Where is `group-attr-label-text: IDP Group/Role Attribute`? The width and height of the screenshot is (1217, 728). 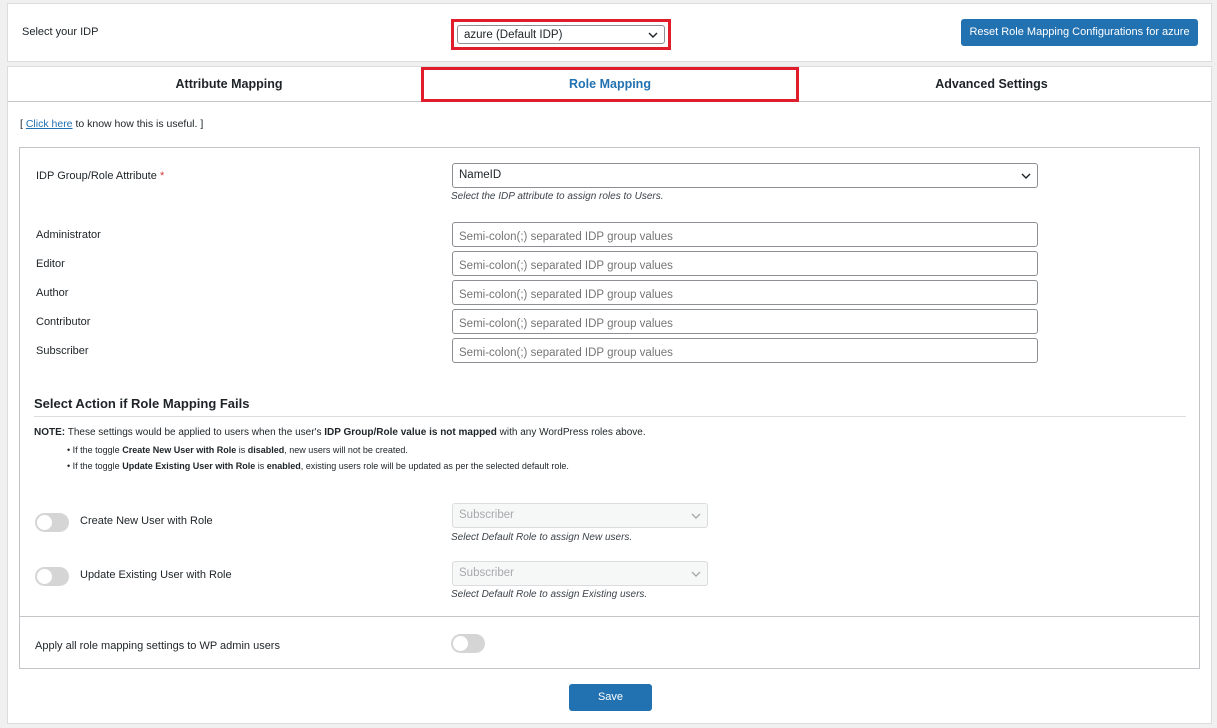 group-attr-label-text: IDP Group/Role Attribute is located at coordinates (96, 176).